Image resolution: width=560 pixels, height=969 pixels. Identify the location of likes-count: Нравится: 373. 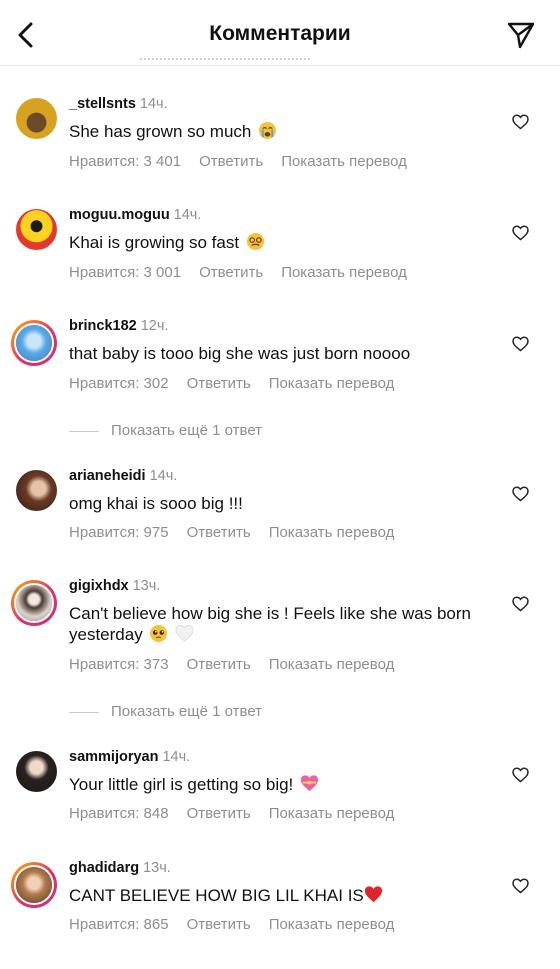
(119, 664).